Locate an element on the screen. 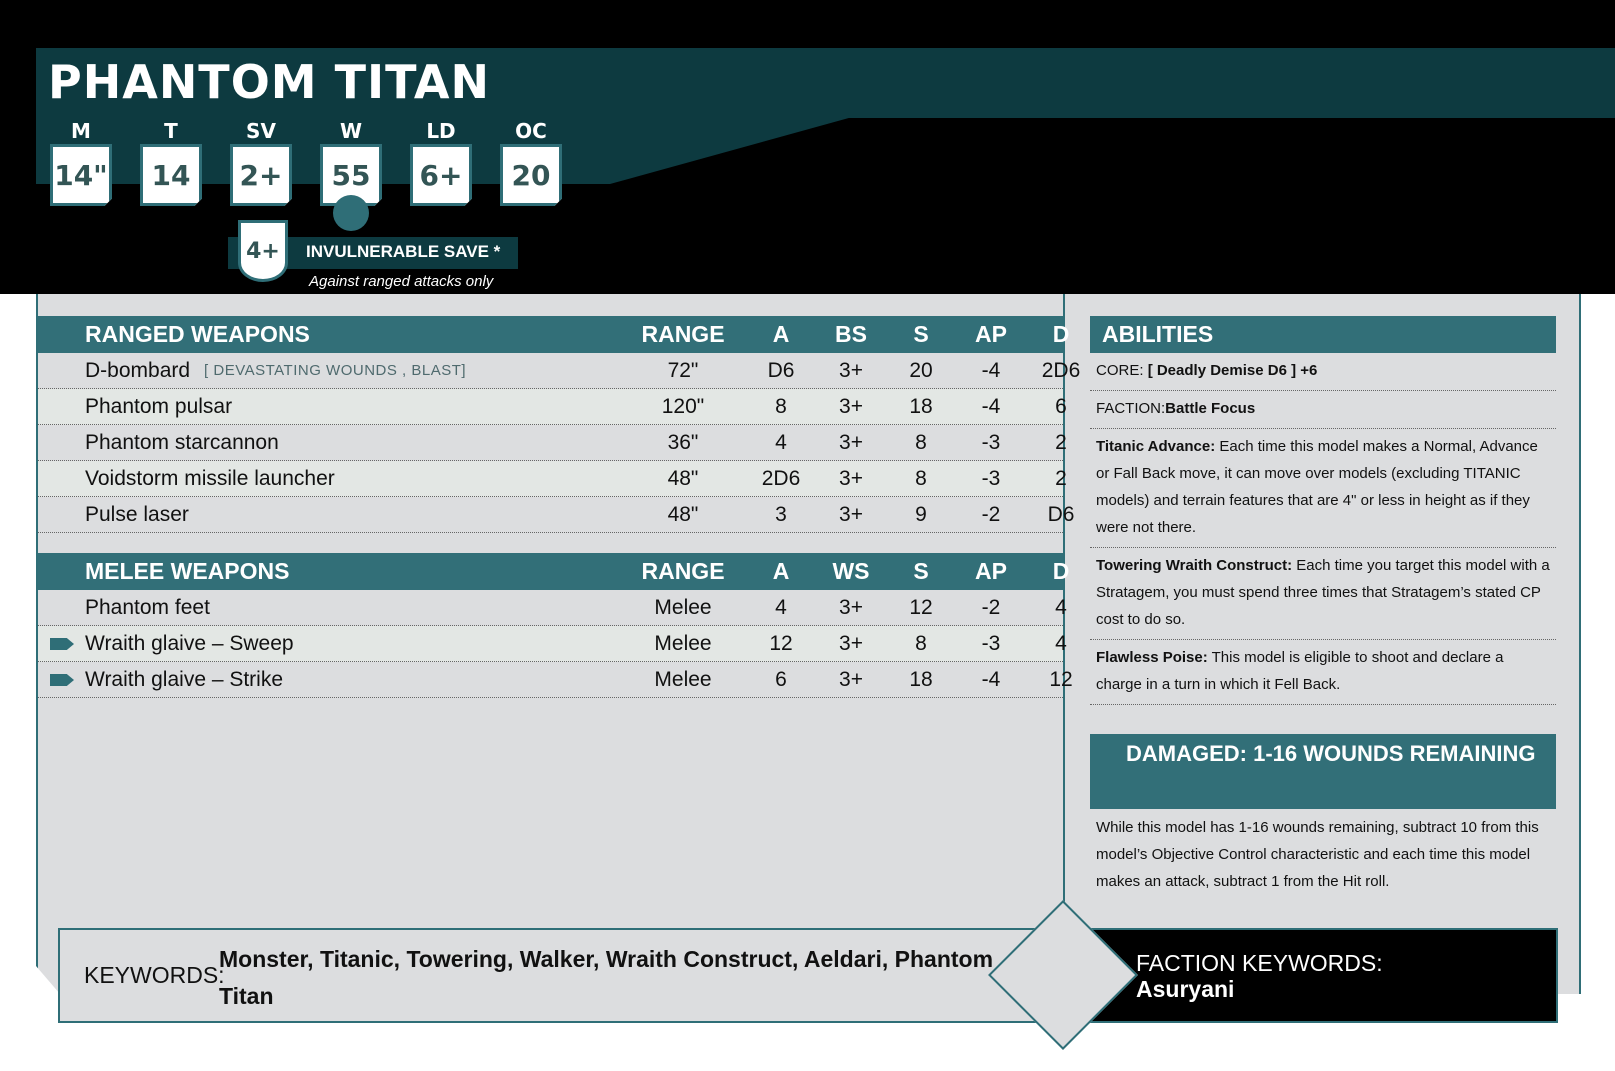 This screenshot has width=1615, height=1071. ability-name: Flawless Poise: is located at coordinates (1152, 657).